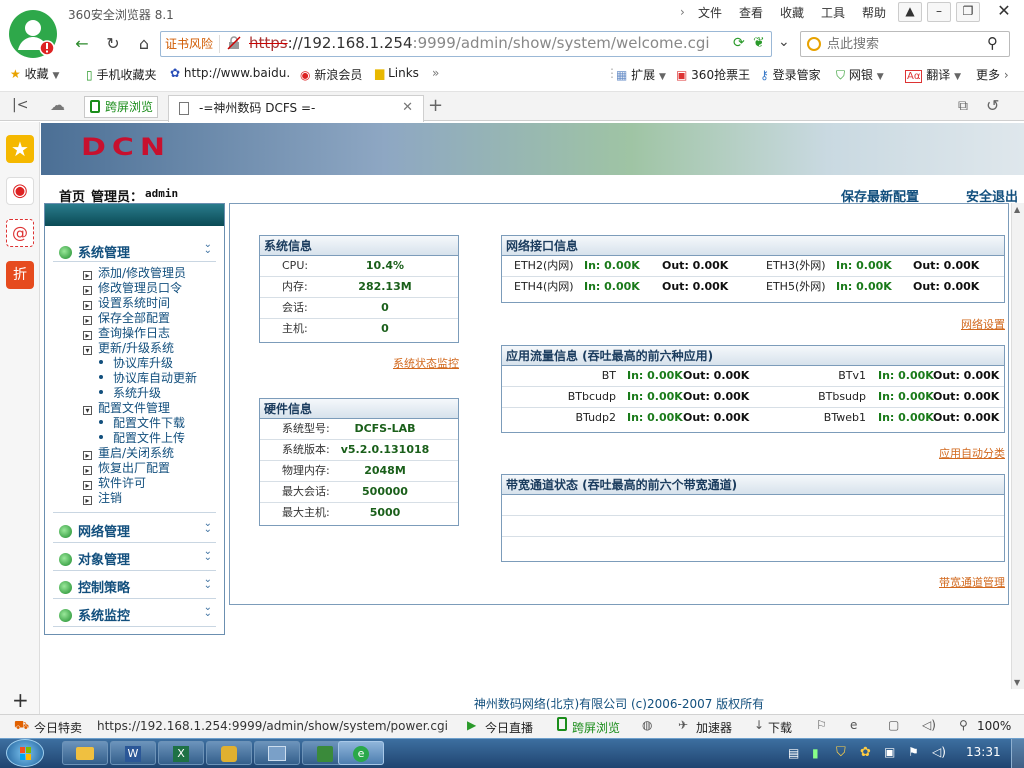  I want to click on nav-subitem: 系统升级, so click(130, 393).